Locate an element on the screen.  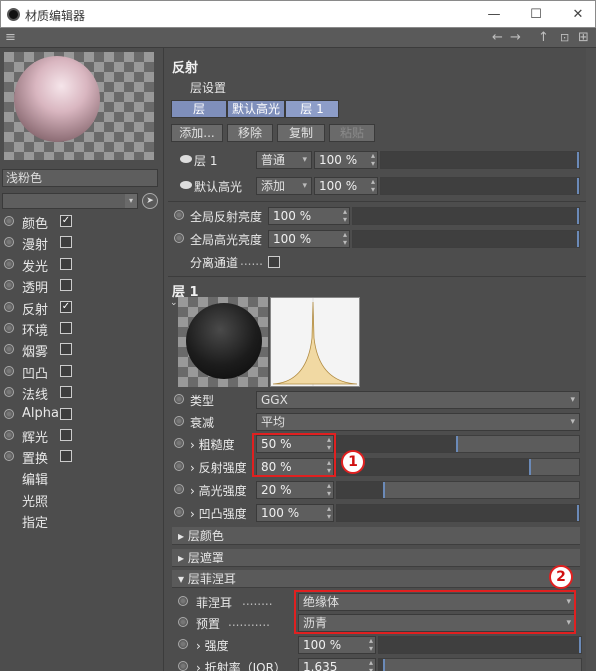
reflection-strength-slider is located at coordinates (458, 467).